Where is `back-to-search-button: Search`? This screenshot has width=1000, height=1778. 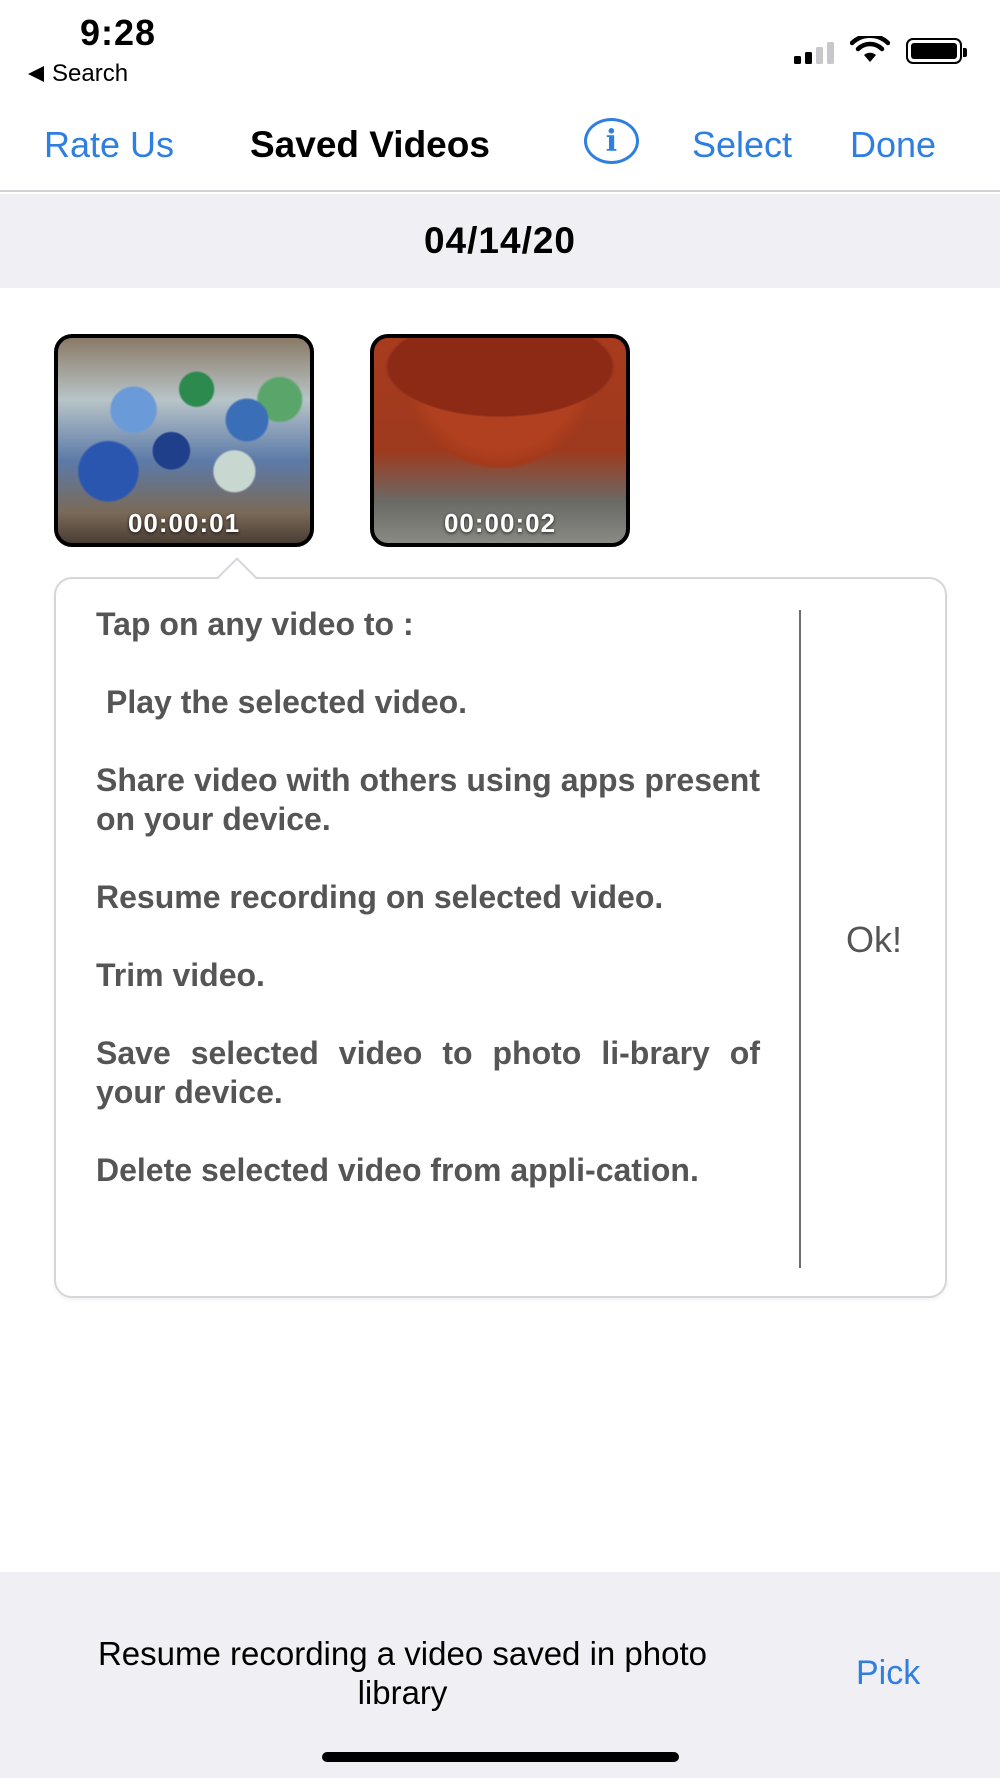 back-to-search-button: Search is located at coordinates (78, 74).